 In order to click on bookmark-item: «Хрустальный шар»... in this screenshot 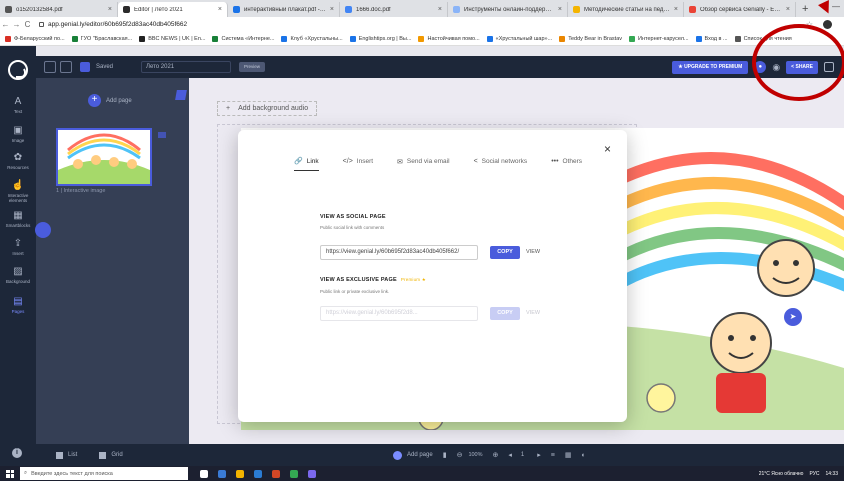, I will do `click(519, 38)`.